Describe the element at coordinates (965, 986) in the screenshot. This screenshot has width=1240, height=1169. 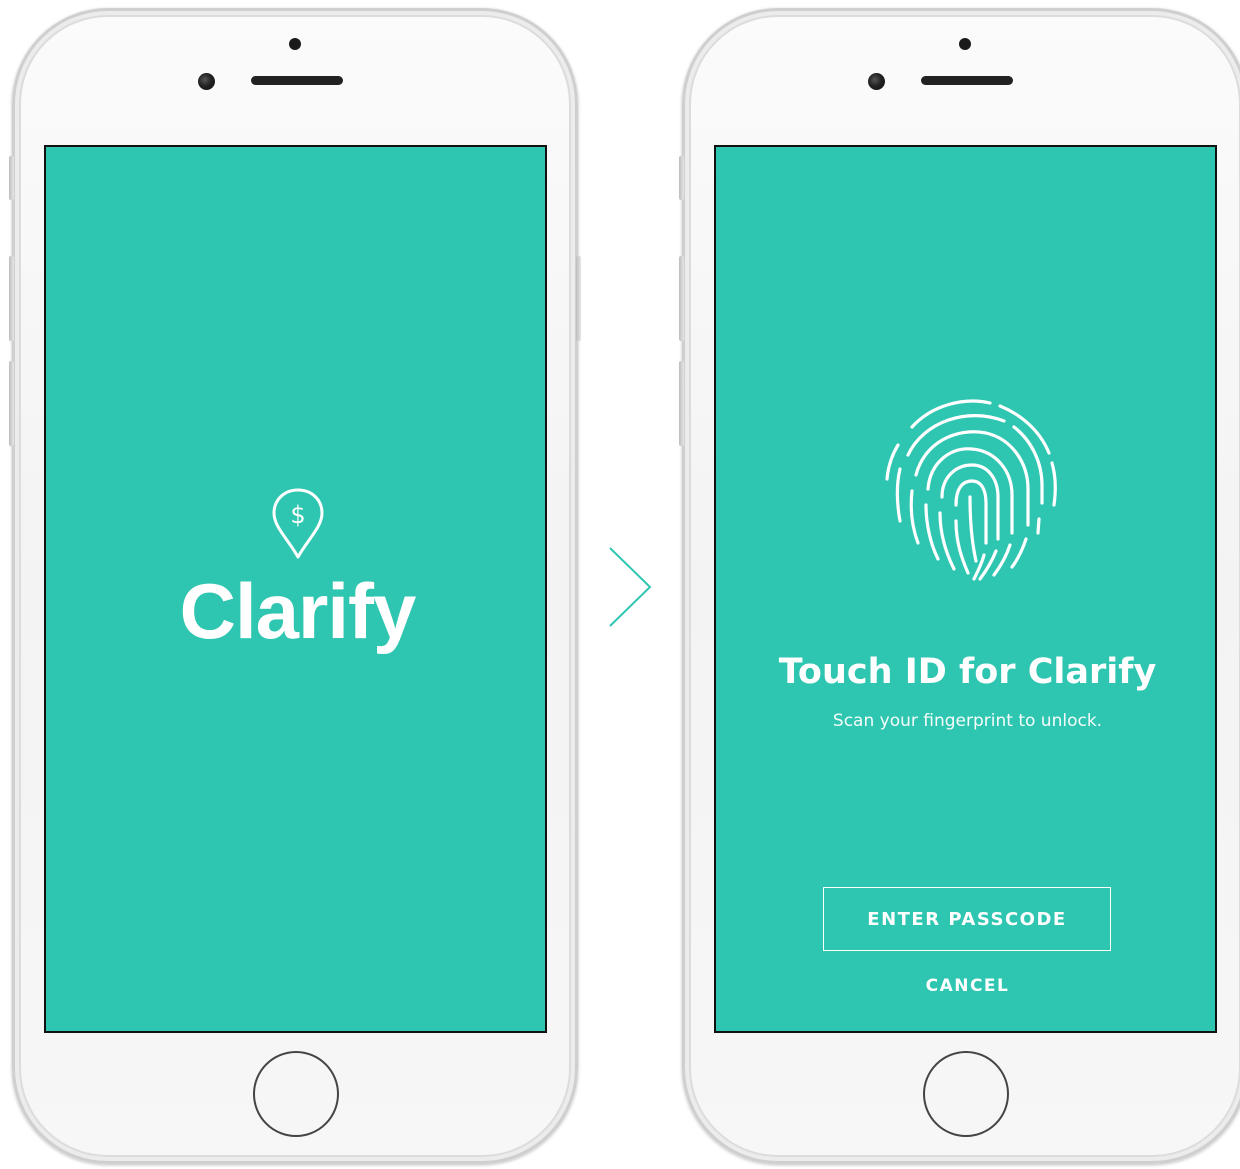
I see `cancel-button: CANCEL` at that location.